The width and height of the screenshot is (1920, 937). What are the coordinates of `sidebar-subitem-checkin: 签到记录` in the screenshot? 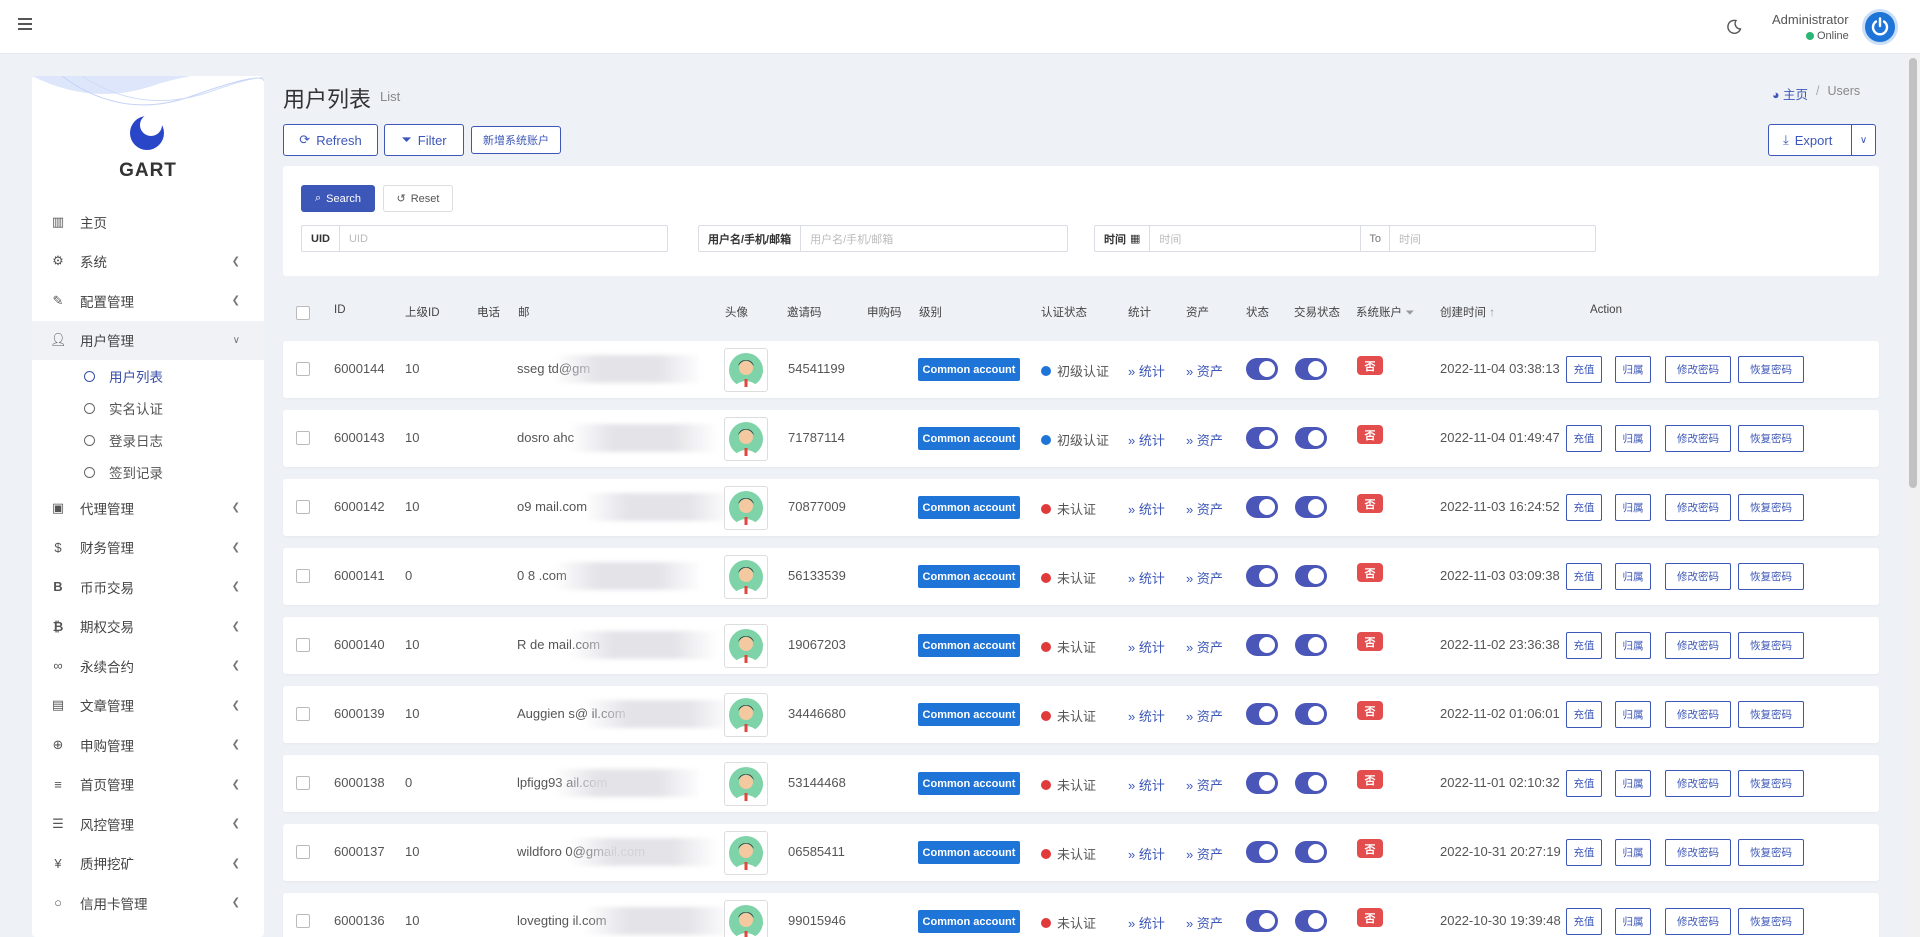 It's located at (148, 472).